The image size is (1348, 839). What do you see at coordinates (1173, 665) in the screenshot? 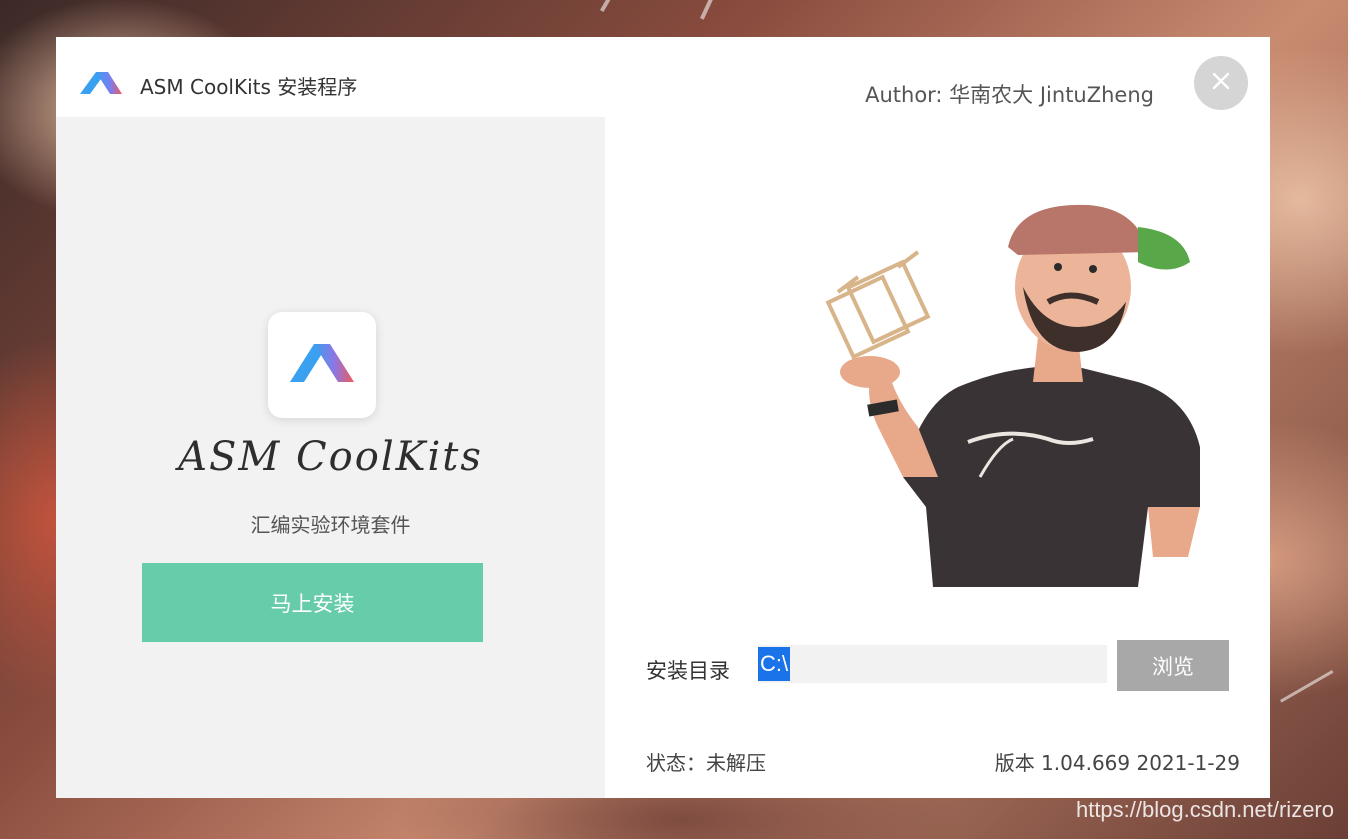
I see `browse-button: 浏览` at bounding box center [1173, 665].